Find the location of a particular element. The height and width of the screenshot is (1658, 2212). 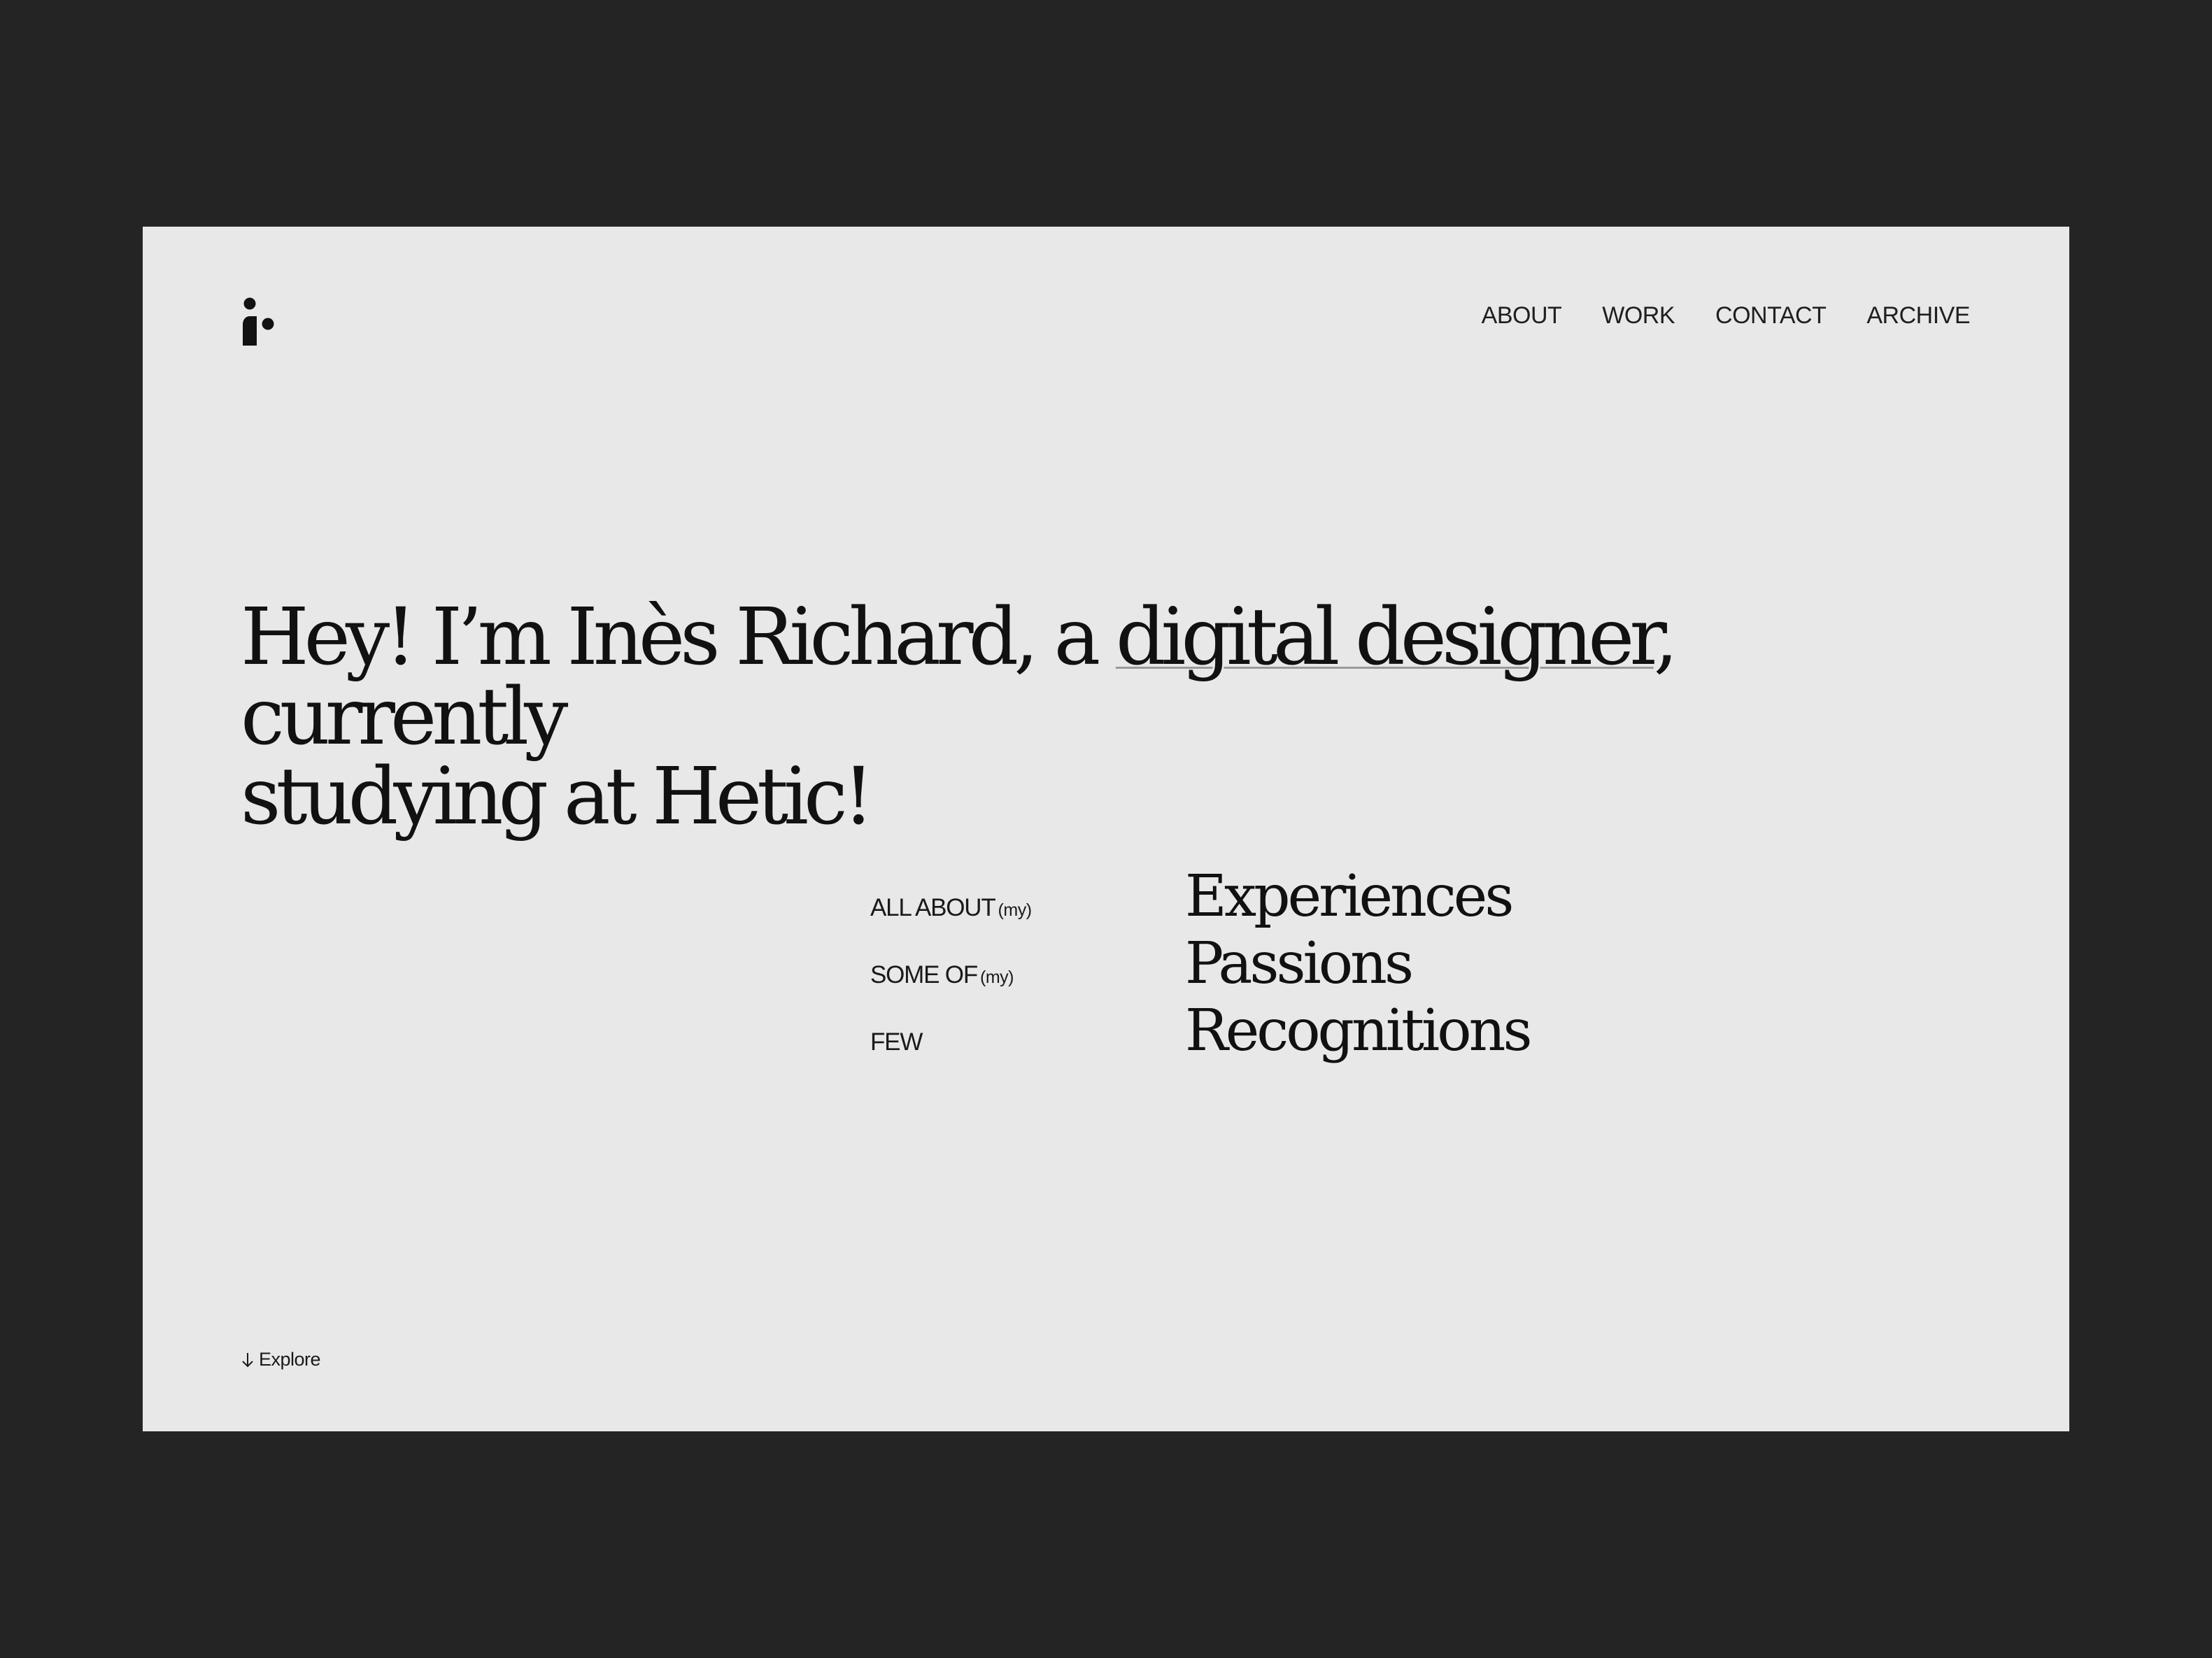

list-row-passions: SOME OF (my) Passions is located at coordinates (1200, 964).